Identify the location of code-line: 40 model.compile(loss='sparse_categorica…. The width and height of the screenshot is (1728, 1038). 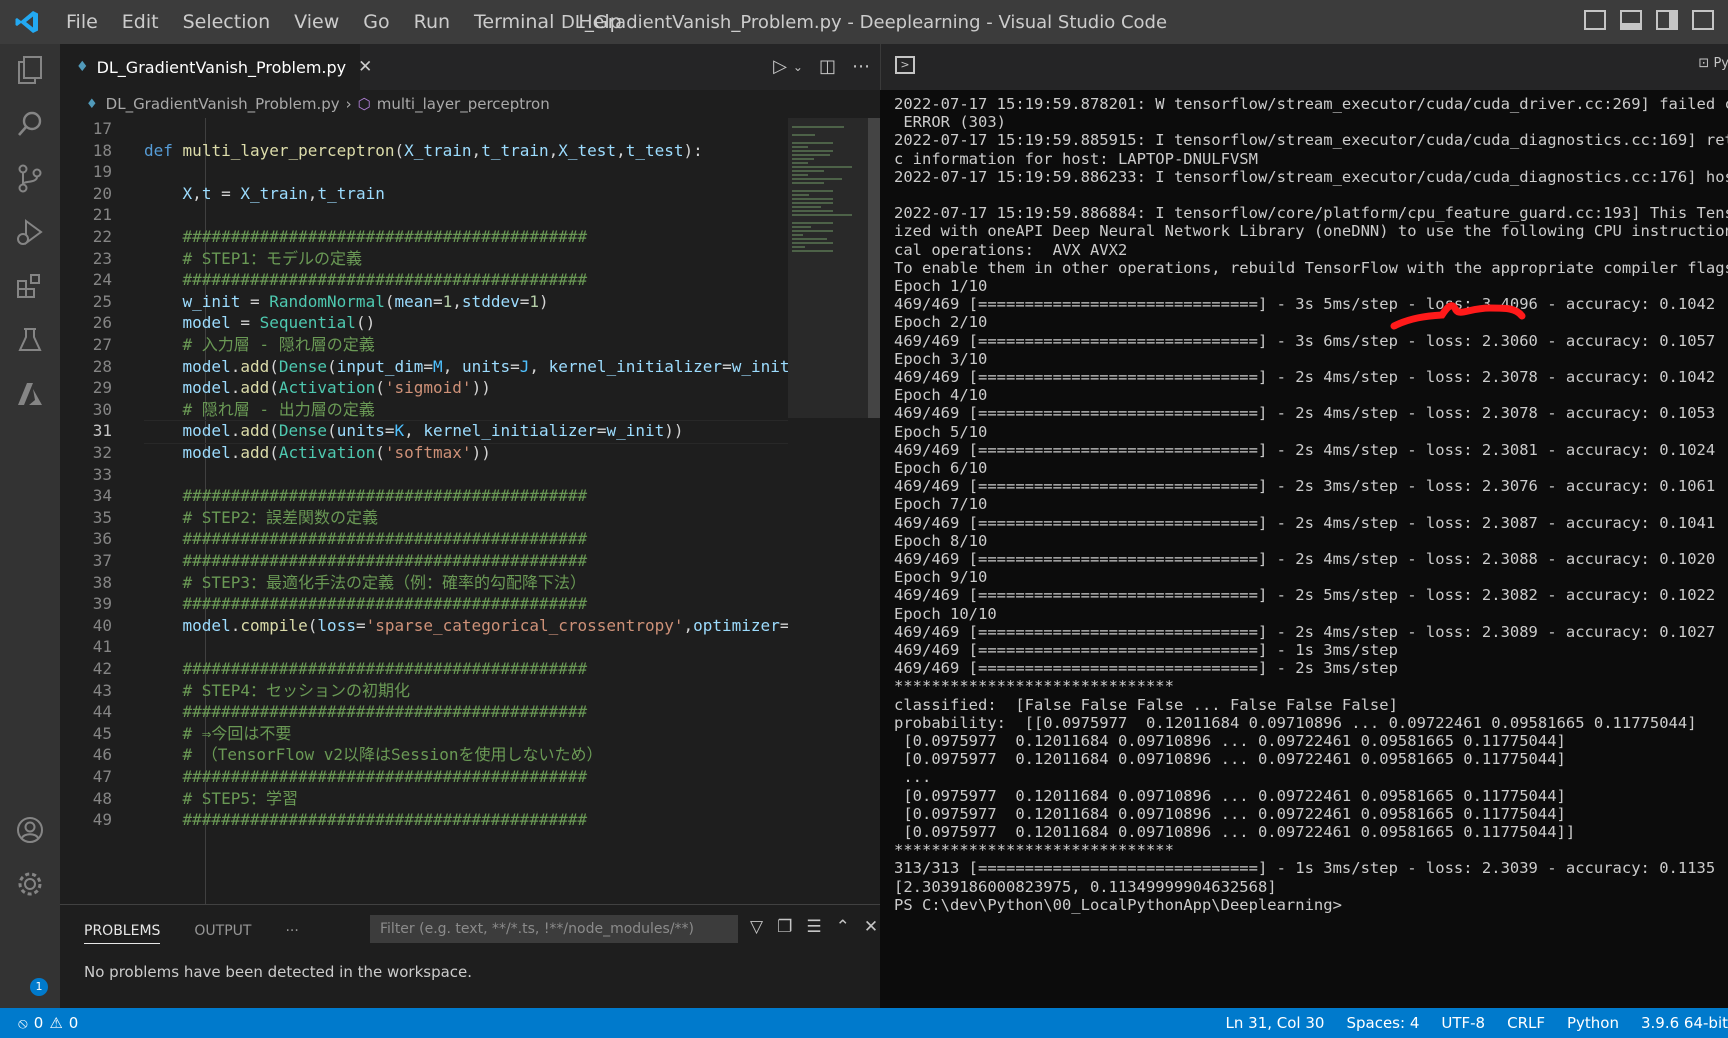
(424, 626).